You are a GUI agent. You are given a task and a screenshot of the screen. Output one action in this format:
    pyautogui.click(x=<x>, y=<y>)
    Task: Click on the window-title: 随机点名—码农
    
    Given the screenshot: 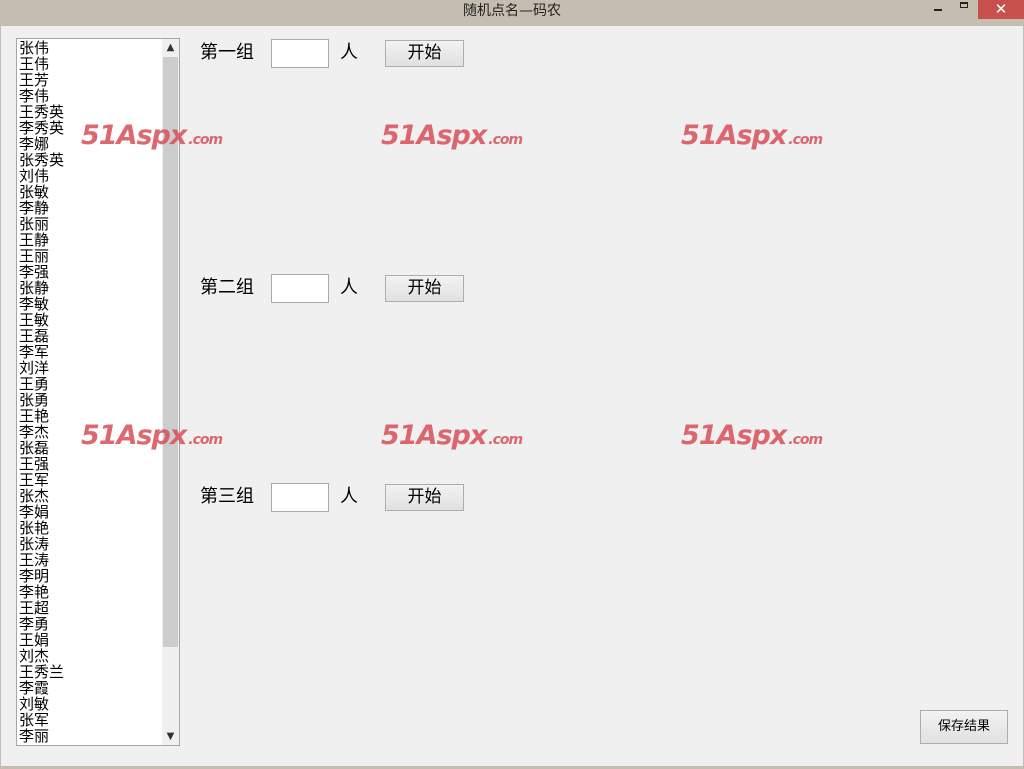 What is the action you would take?
    pyautogui.click(x=512, y=11)
    